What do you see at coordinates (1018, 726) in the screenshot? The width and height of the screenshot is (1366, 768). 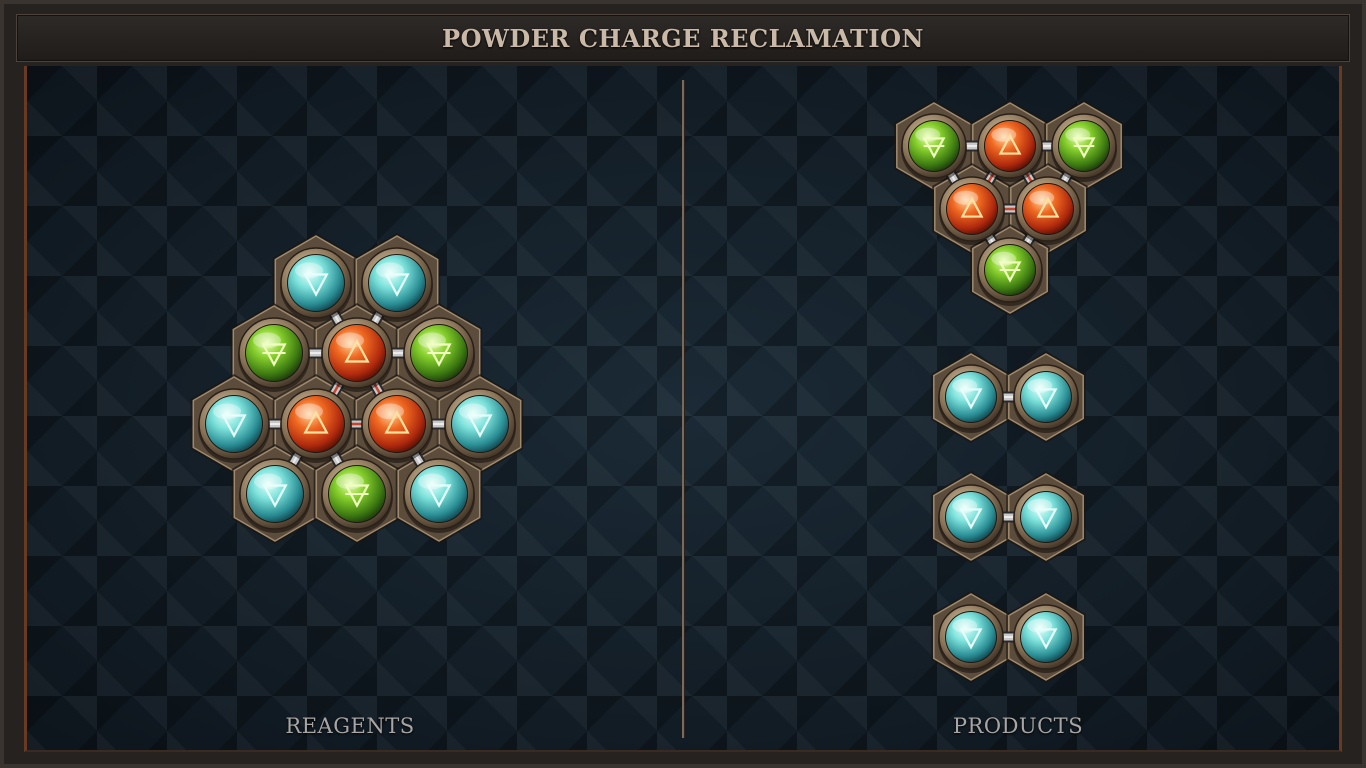 I see `products-label: PRODUCTS` at bounding box center [1018, 726].